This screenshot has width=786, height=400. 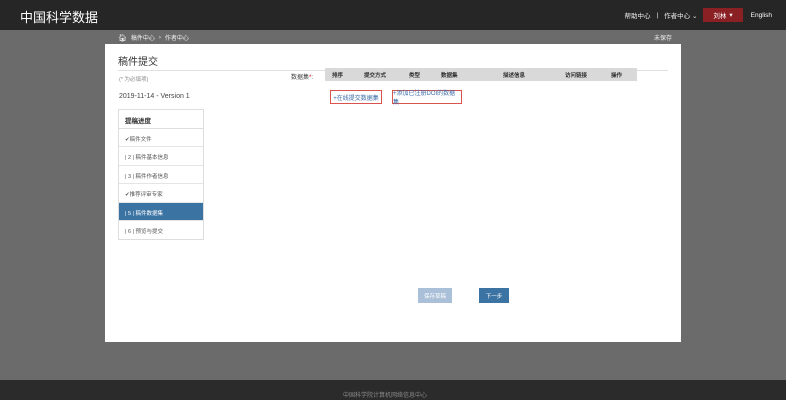 I want to click on unsaved-status: 未保存, so click(x=663, y=39).